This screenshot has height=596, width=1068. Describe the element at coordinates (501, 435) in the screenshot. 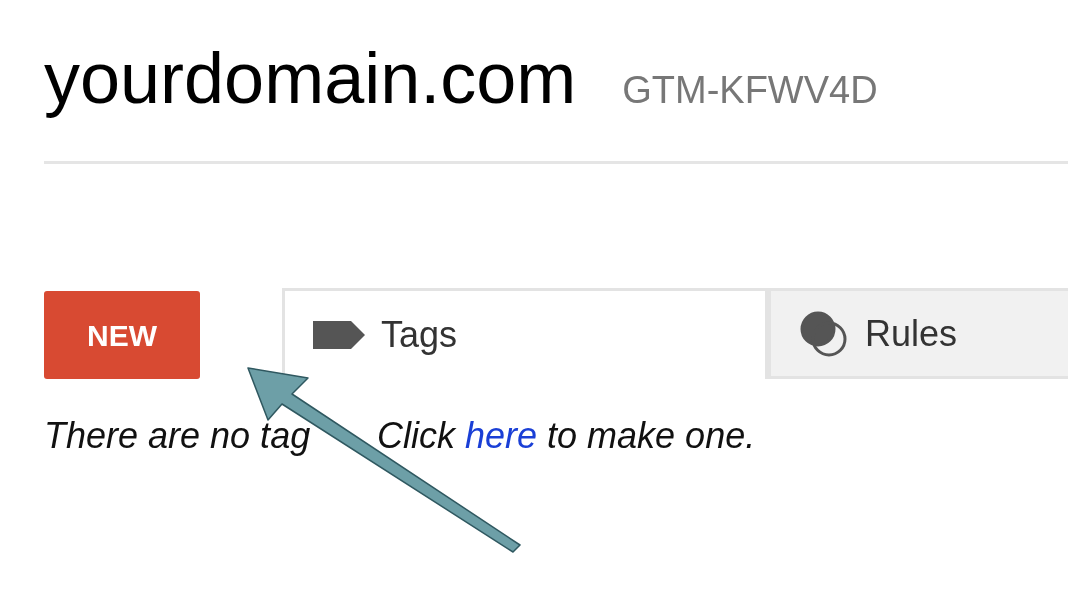

I see `here-link: here` at that location.